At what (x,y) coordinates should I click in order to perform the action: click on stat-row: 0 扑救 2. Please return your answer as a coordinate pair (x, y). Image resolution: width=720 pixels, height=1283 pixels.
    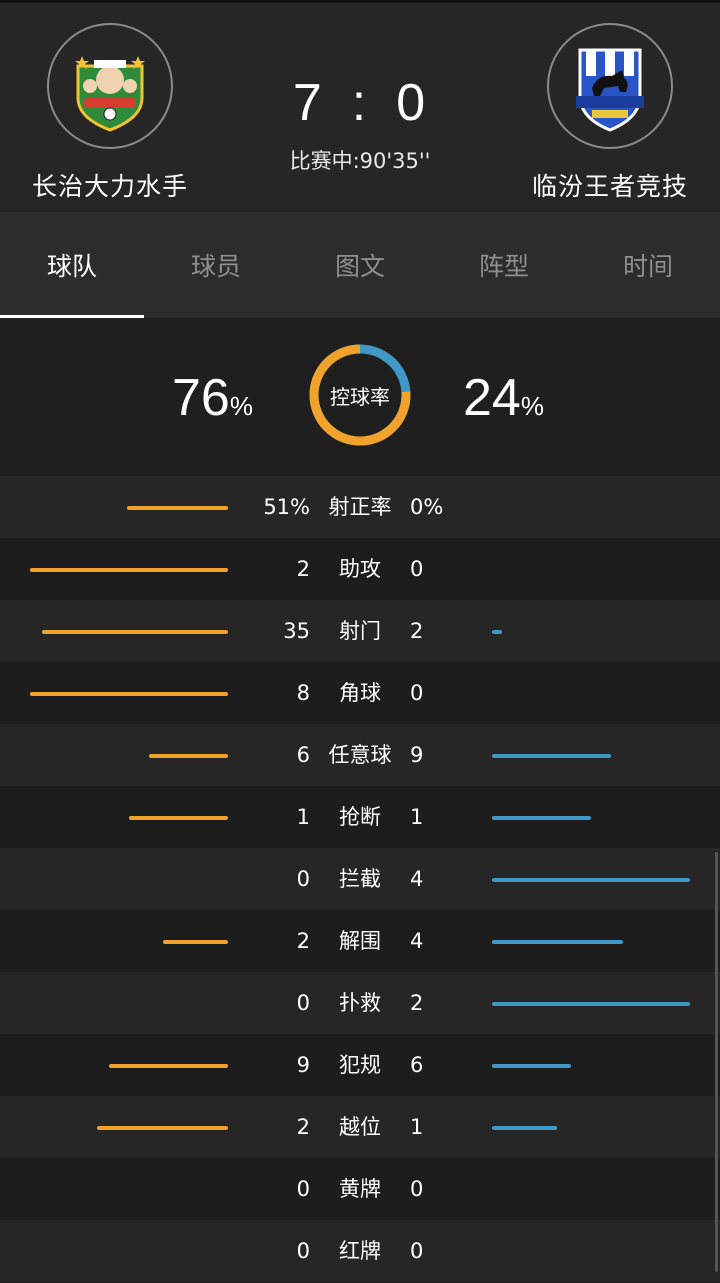
    Looking at the image, I should click on (360, 1003).